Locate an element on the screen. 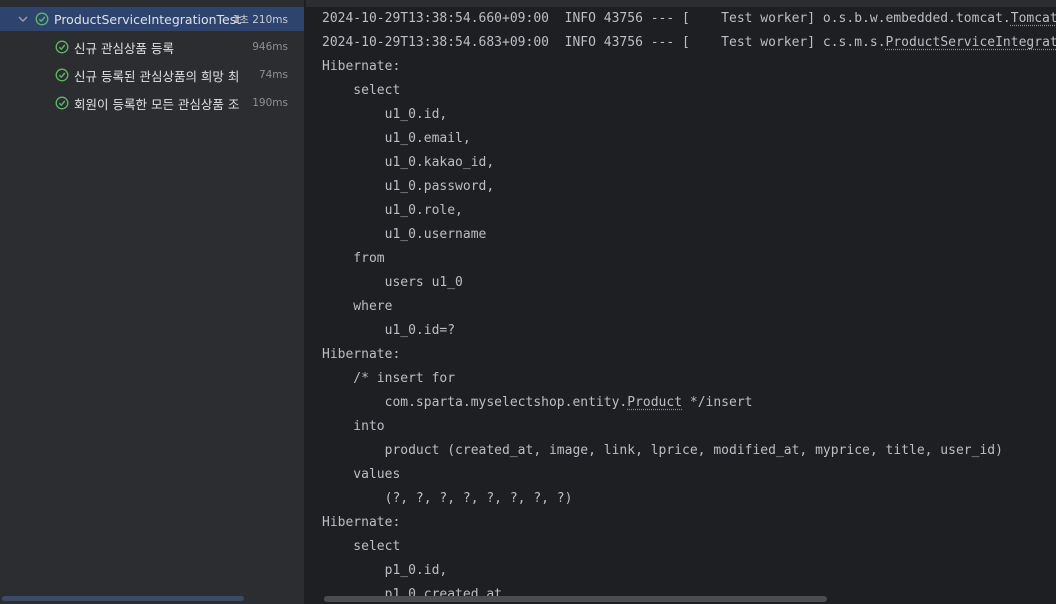 The height and width of the screenshot is (604, 1056). console-link-text: Tomcat is located at coordinates (1033, 18).